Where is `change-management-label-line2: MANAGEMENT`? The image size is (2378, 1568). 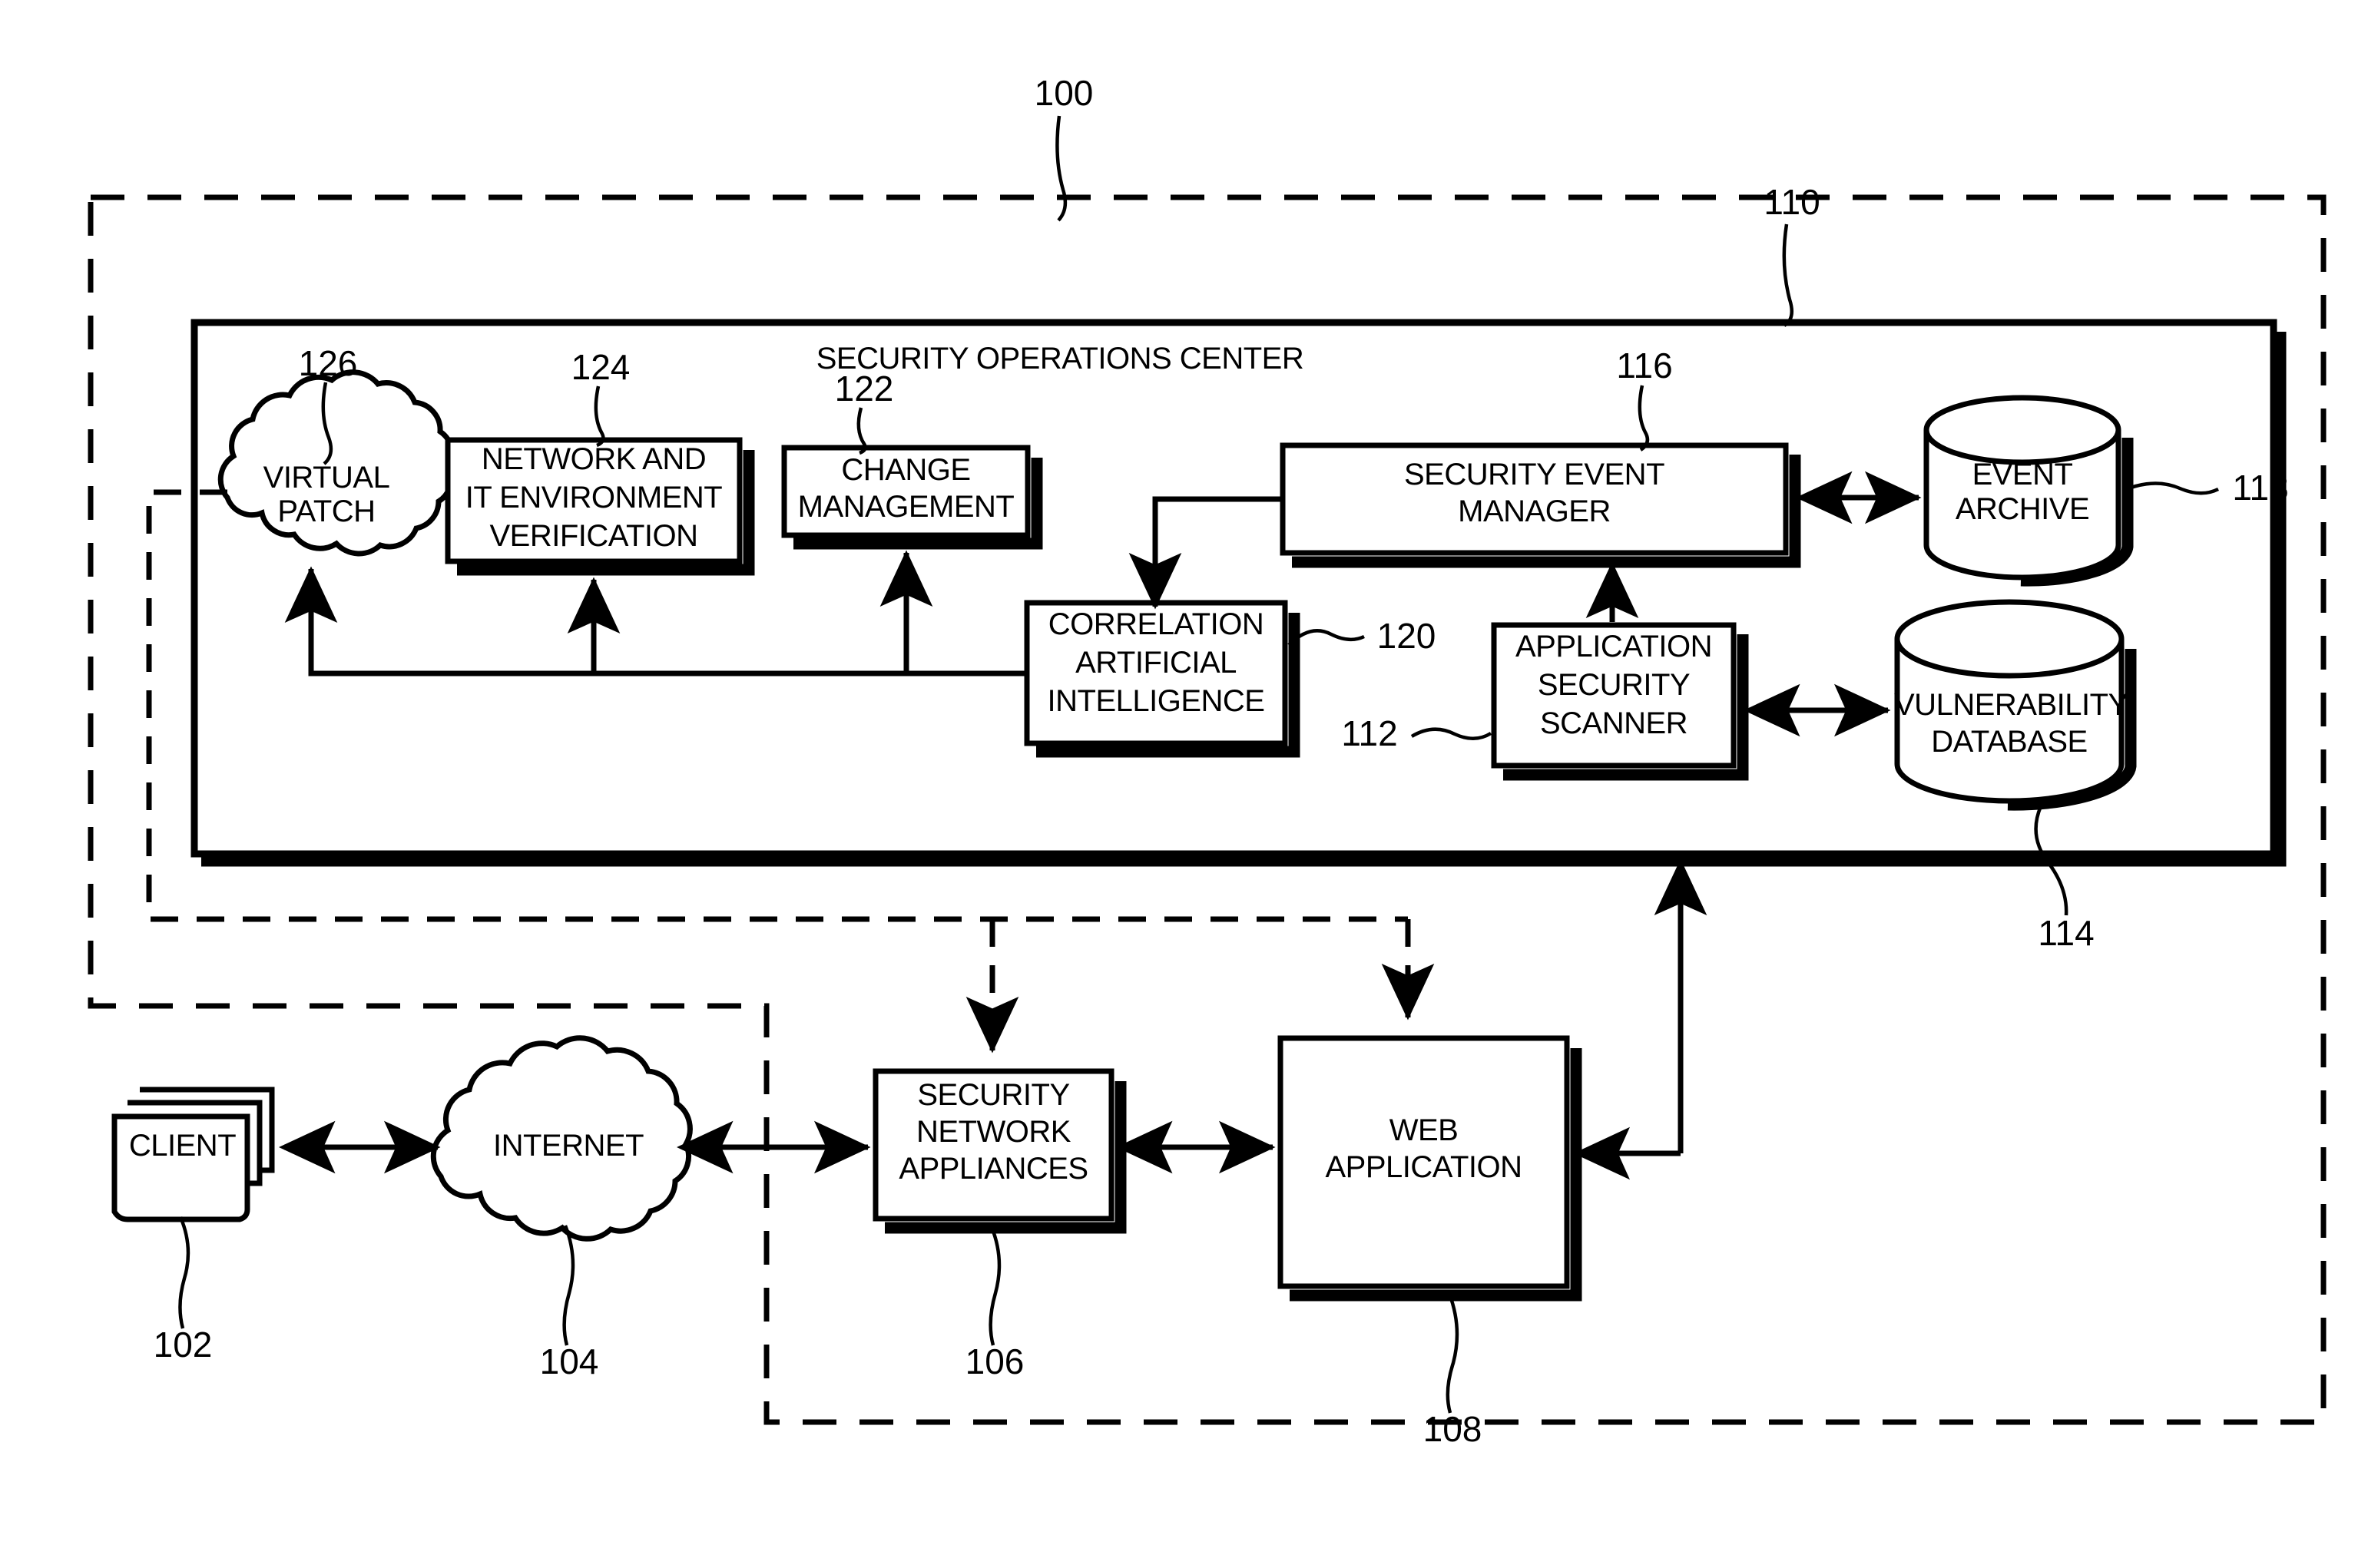
change-management-label-line2: MANAGEMENT is located at coordinates (906, 507).